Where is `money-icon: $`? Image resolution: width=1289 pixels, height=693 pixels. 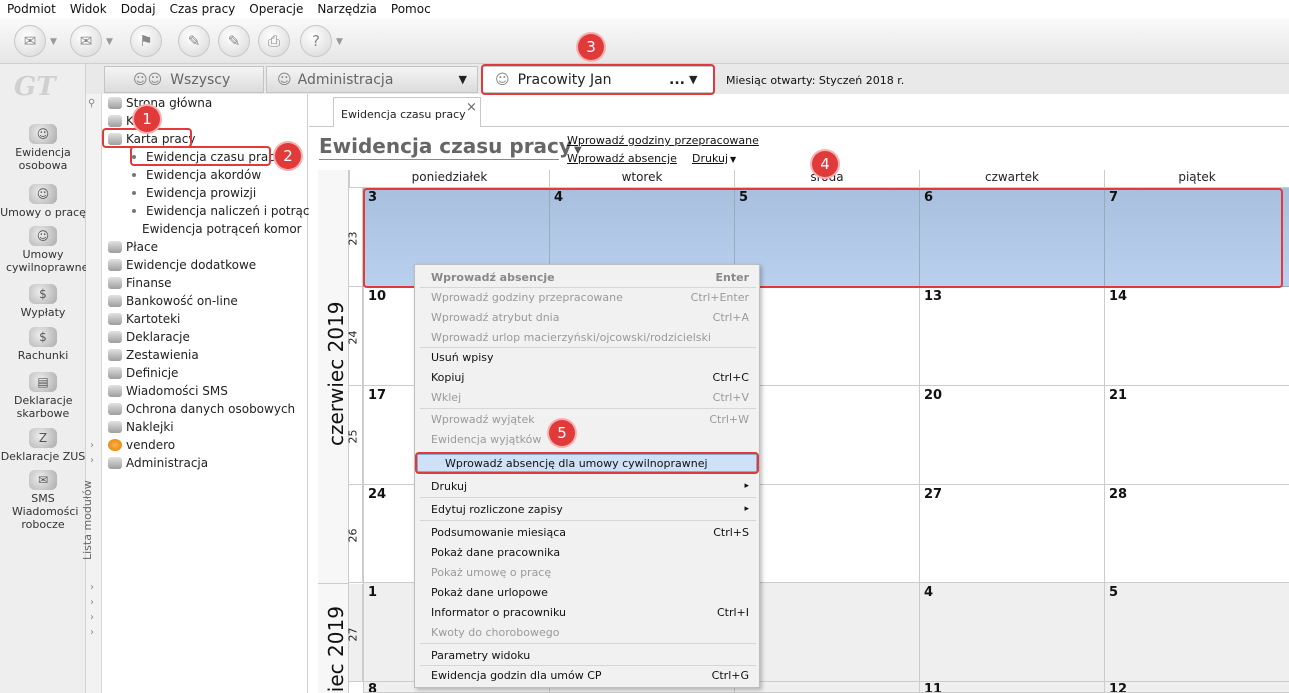
money-icon: $ is located at coordinates (43, 294).